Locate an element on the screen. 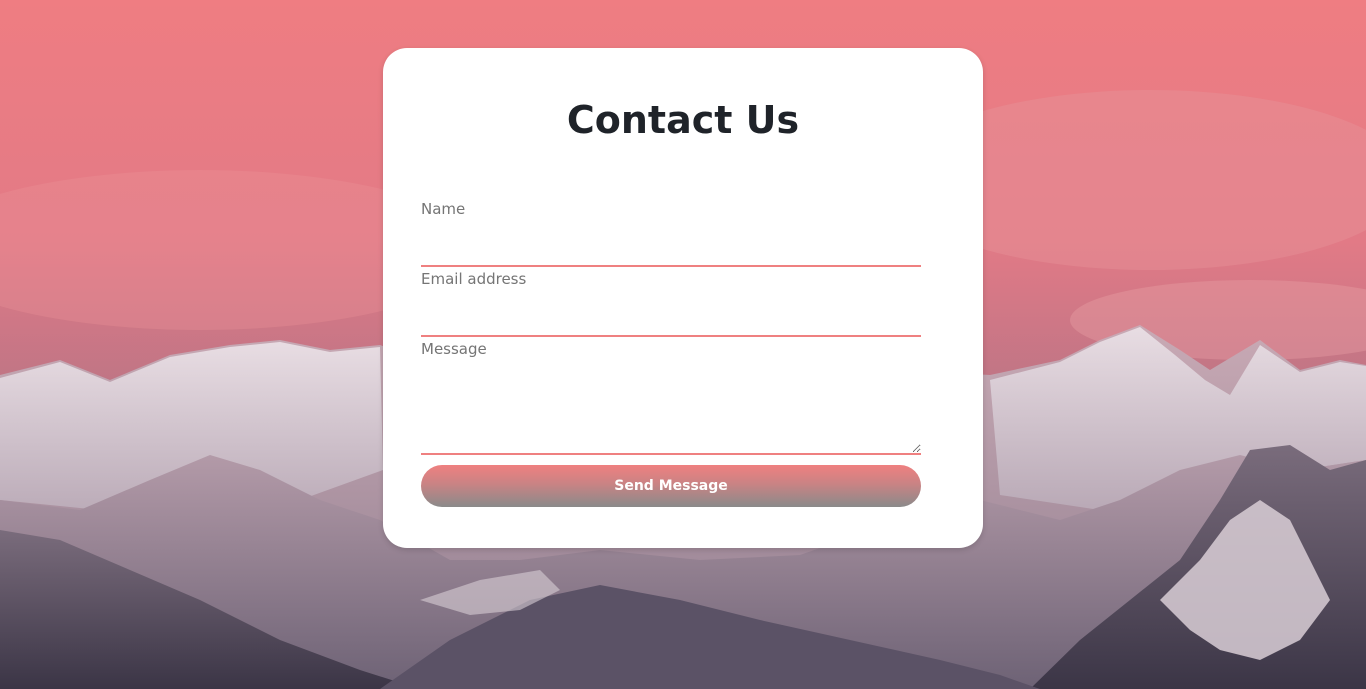 This screenshot has width=1366, height=689. name-label: Name is located at coordinates (443, 209).